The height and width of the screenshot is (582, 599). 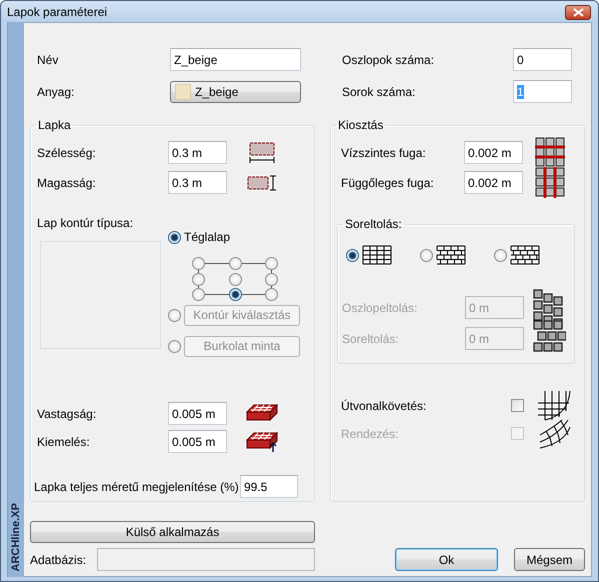 I want to click on field-label: Oszlopok száma:, so click(x=389, y=59).